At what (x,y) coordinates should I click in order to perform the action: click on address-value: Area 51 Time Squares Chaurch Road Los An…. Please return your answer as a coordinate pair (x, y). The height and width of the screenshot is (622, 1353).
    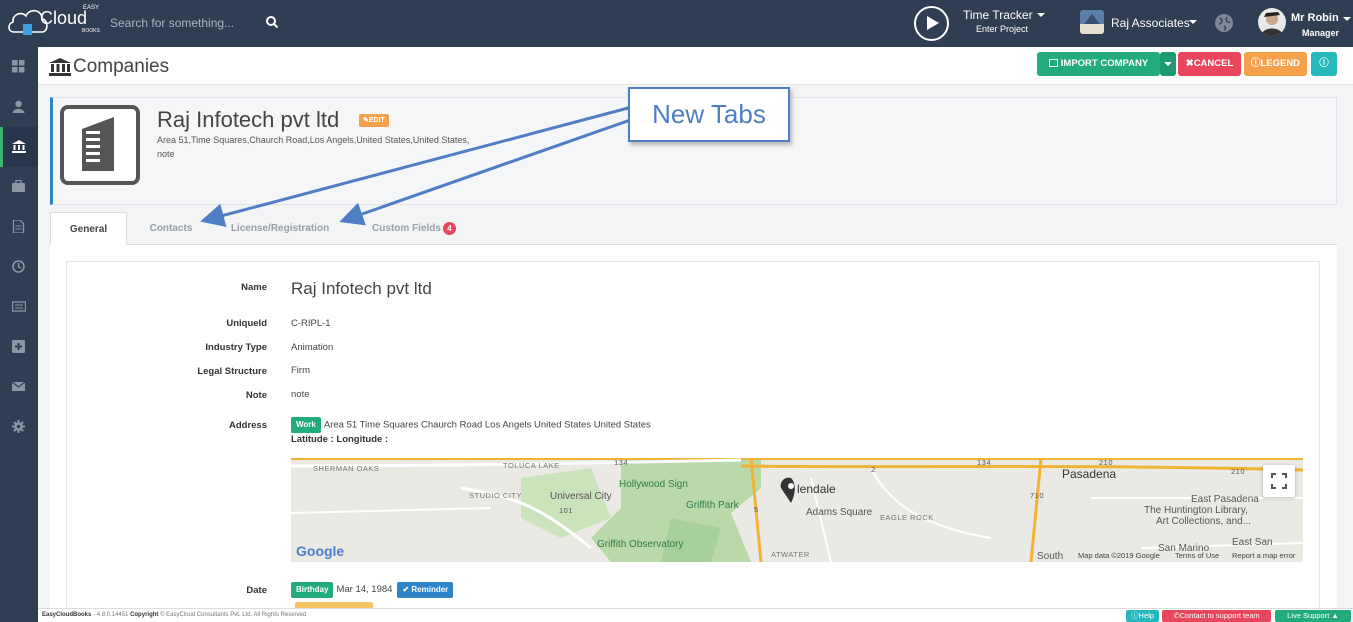
    Looking at the image, I should click on (487, 425).